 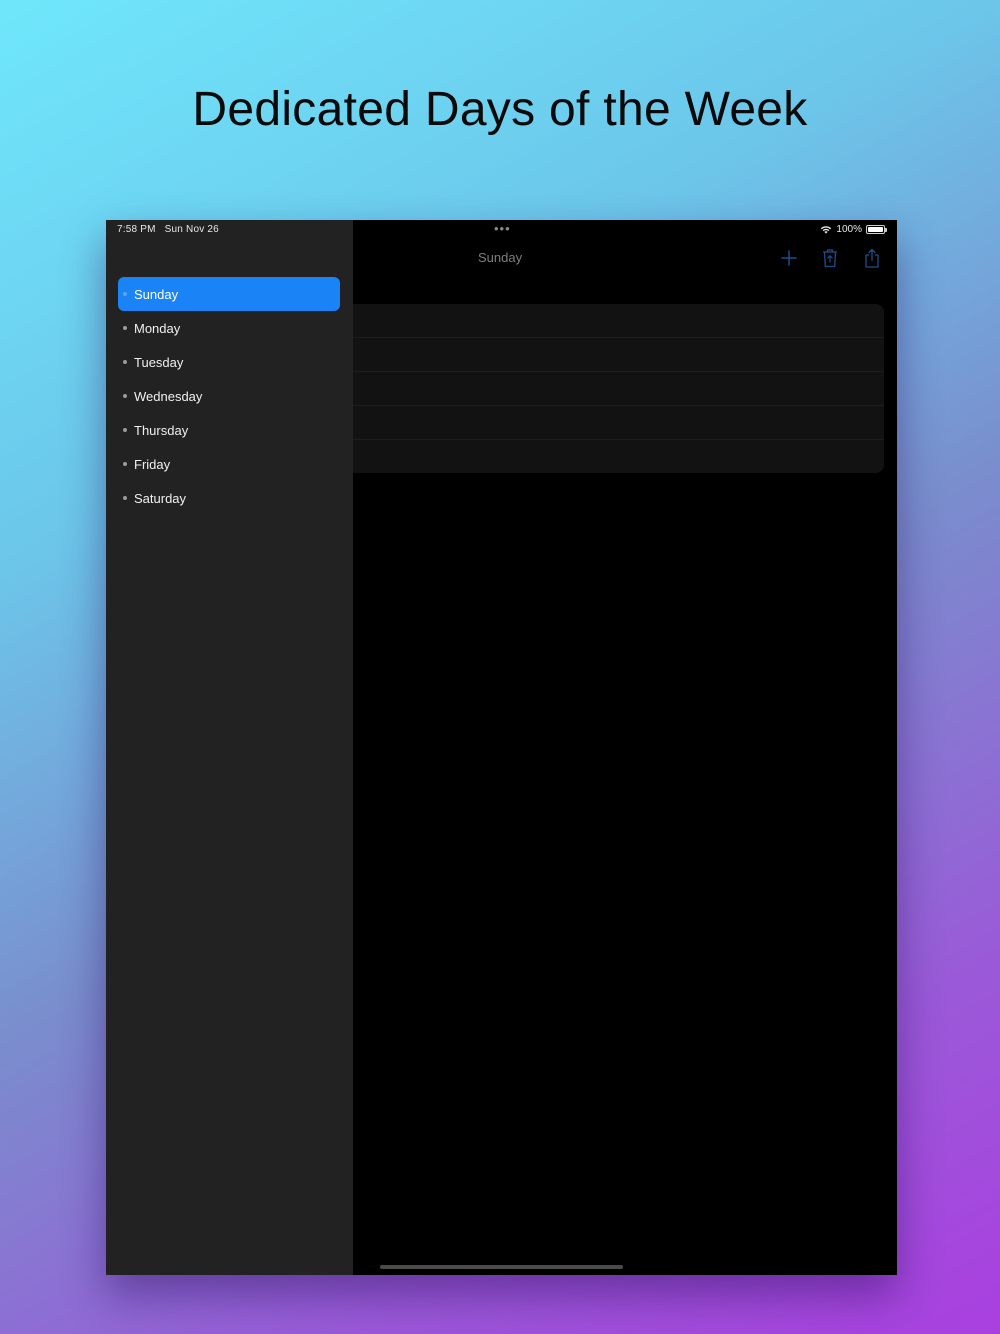 I want to click on wifi-icon, so click(x=826, y=230).